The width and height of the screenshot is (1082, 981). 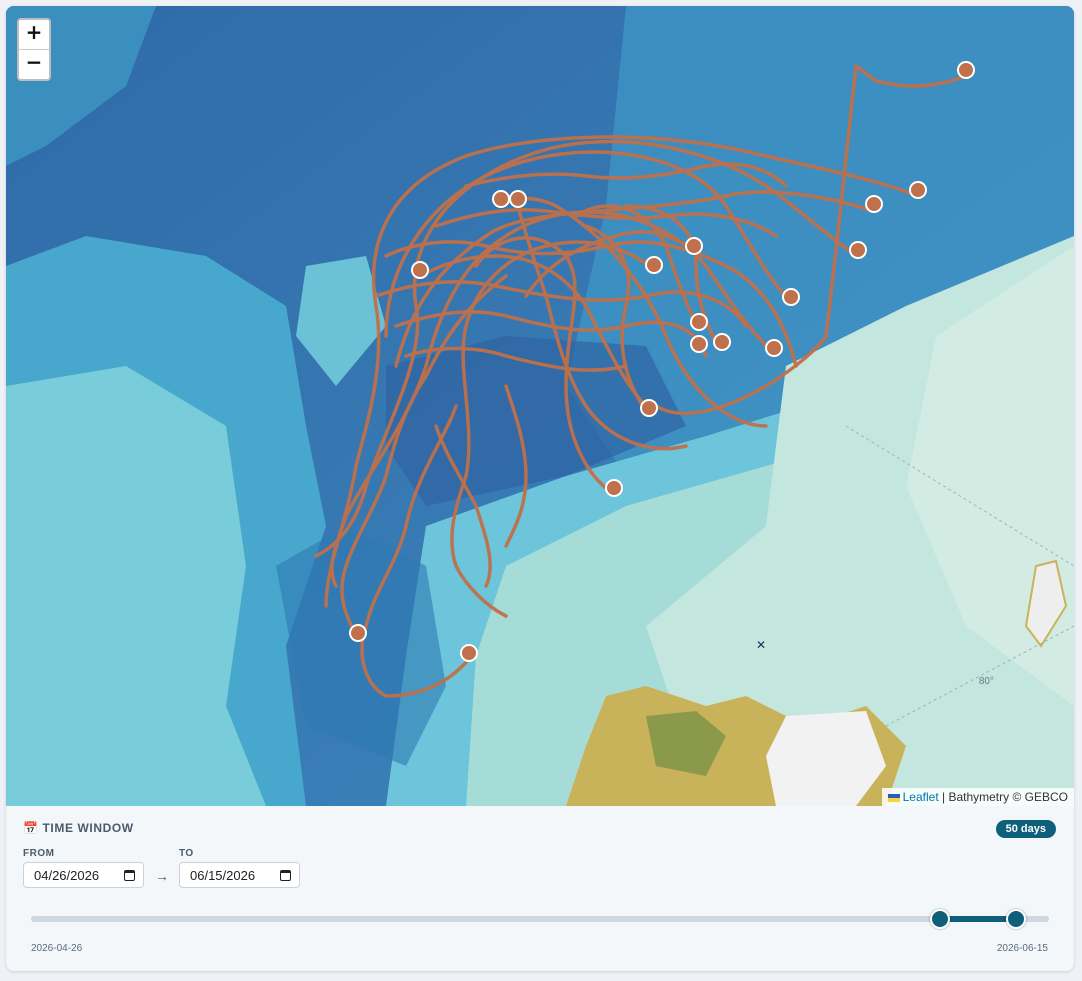 What do you see at coordinates (67, 875) in the screenshot?
I see `from-date-value: 04/26/2026` at bounding box center [67, 875].